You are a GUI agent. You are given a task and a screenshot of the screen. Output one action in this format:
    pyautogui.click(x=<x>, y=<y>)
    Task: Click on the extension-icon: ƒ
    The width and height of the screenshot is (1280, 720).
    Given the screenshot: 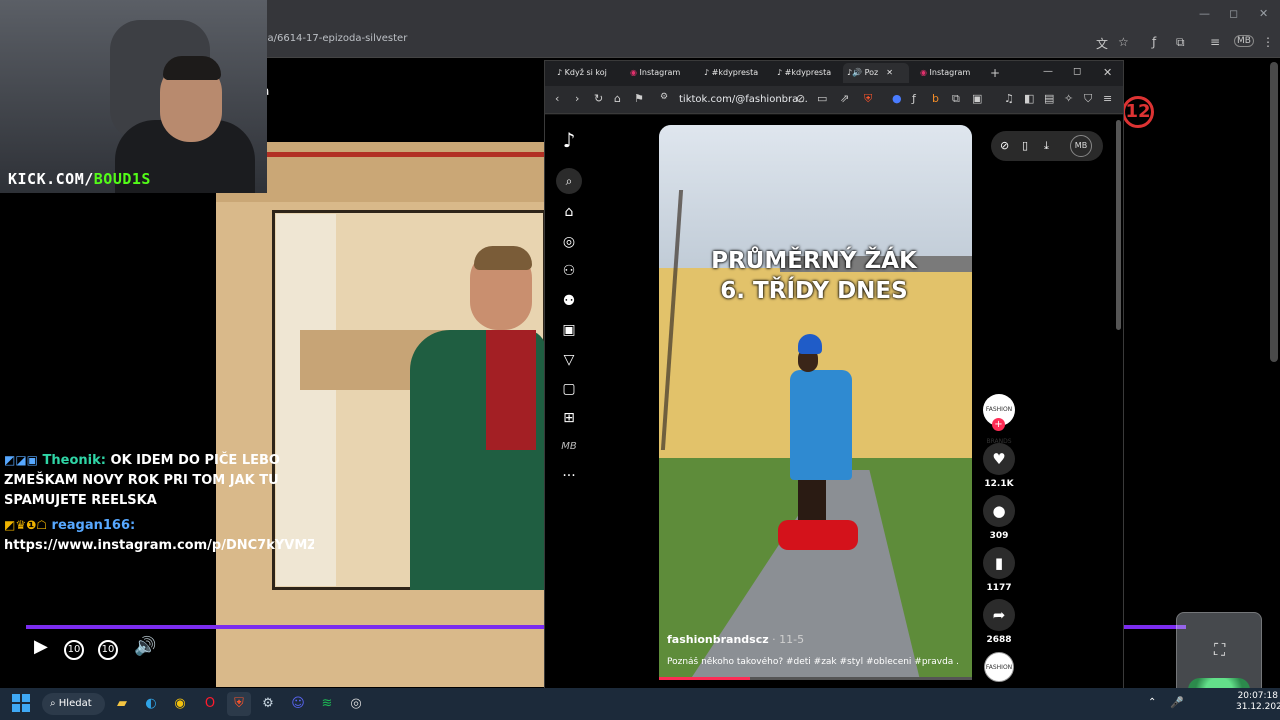 What is the action you would take?
    pyautogui.click(x=1154, y=42)
    